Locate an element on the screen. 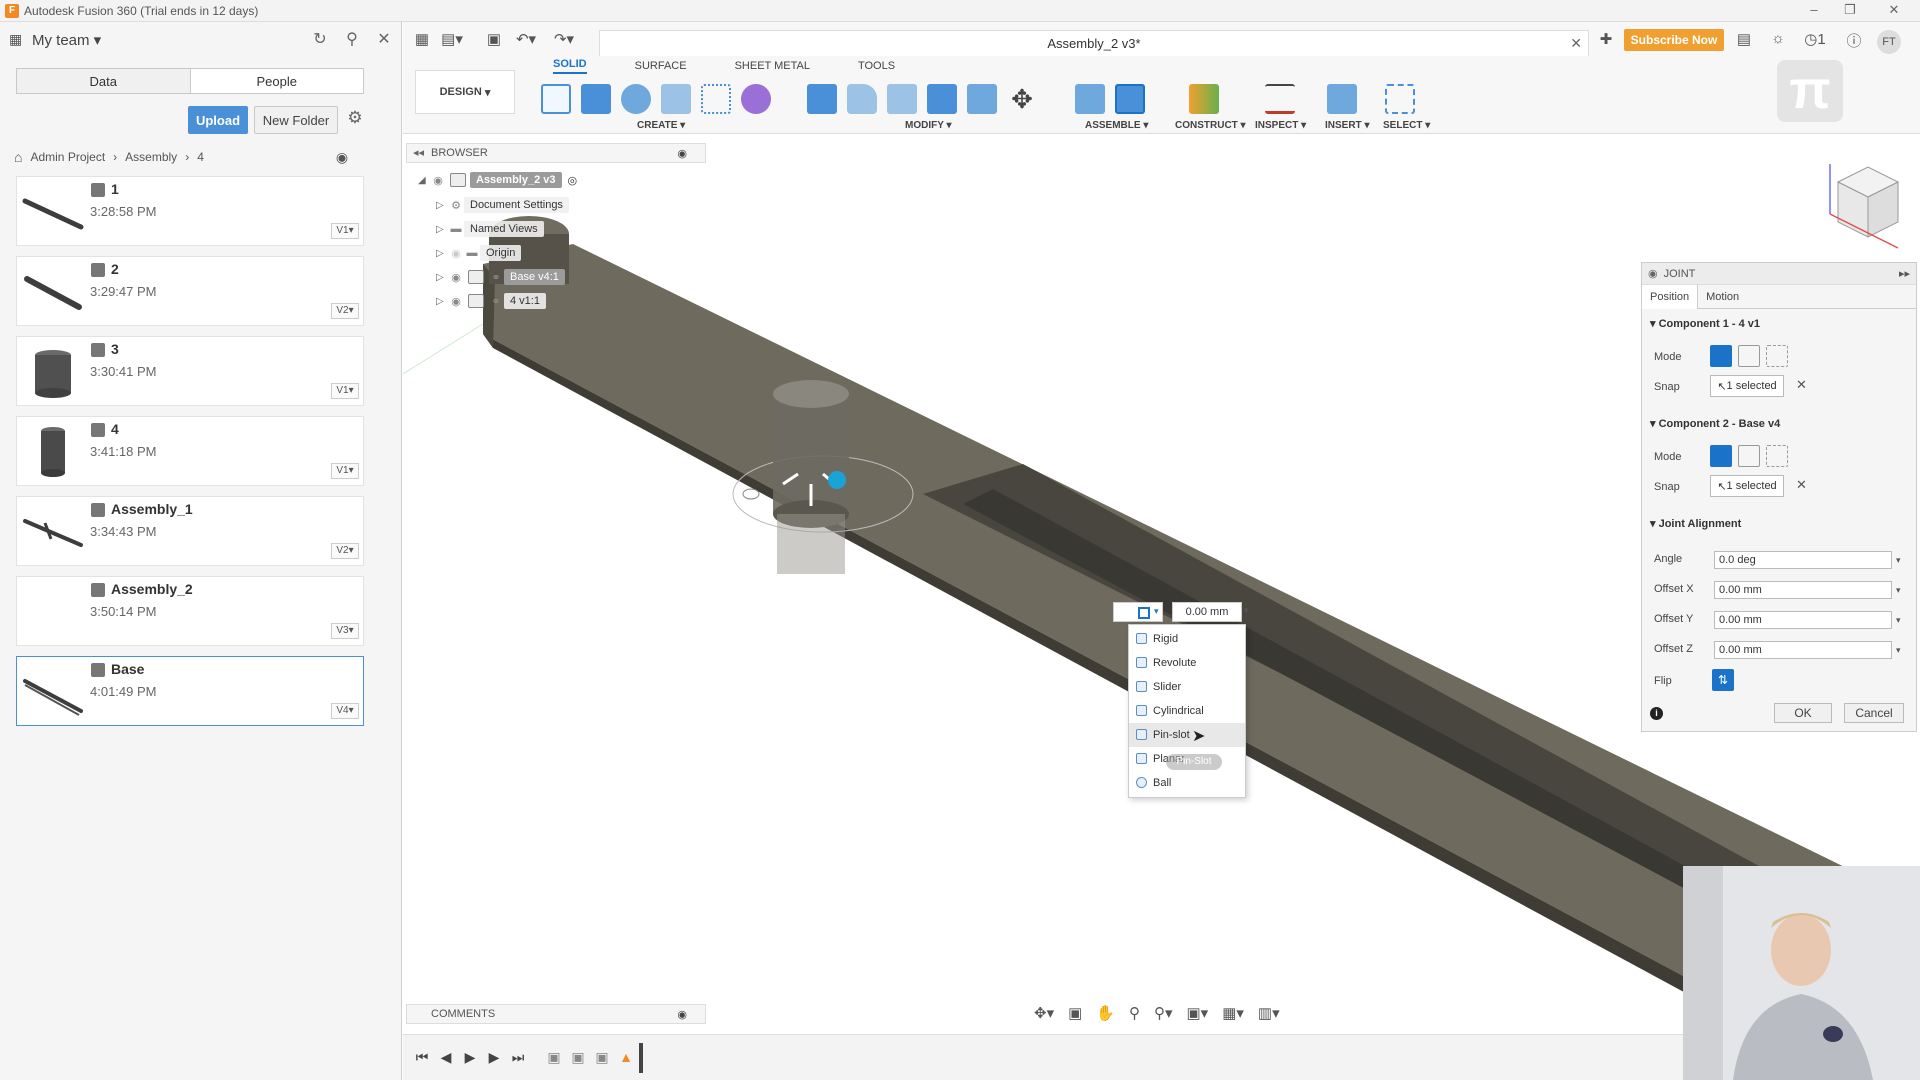  ok-button: OK is located at coordinates (1803, 713).